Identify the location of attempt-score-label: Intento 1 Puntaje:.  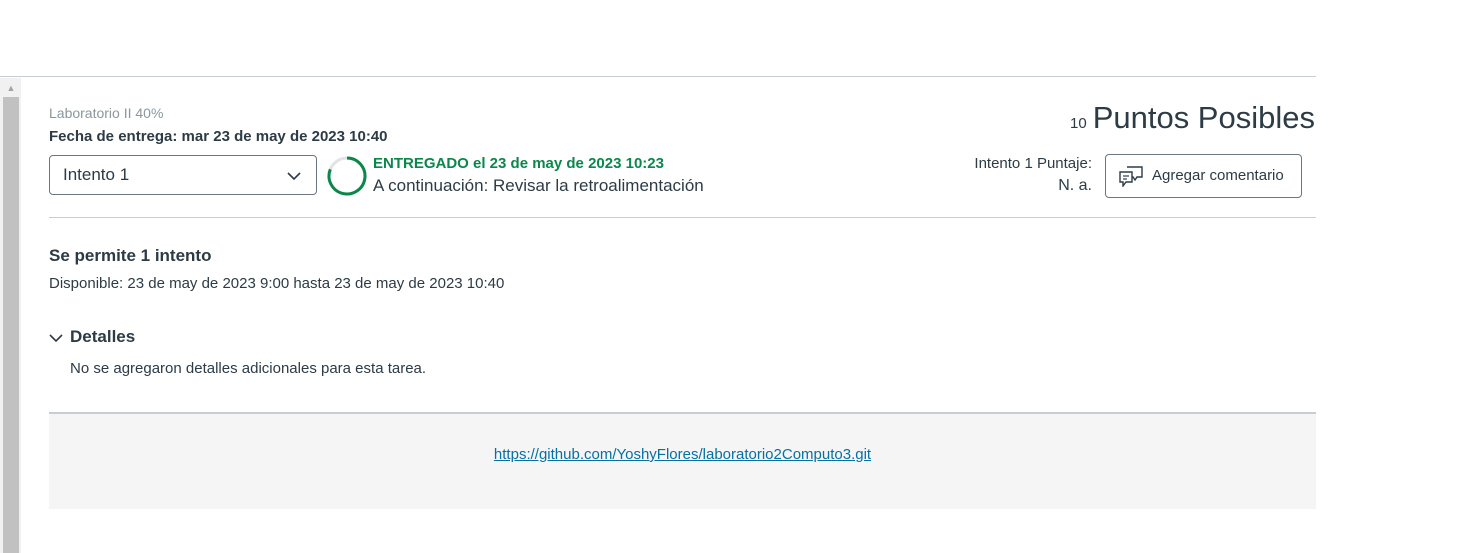
(1033, 163).